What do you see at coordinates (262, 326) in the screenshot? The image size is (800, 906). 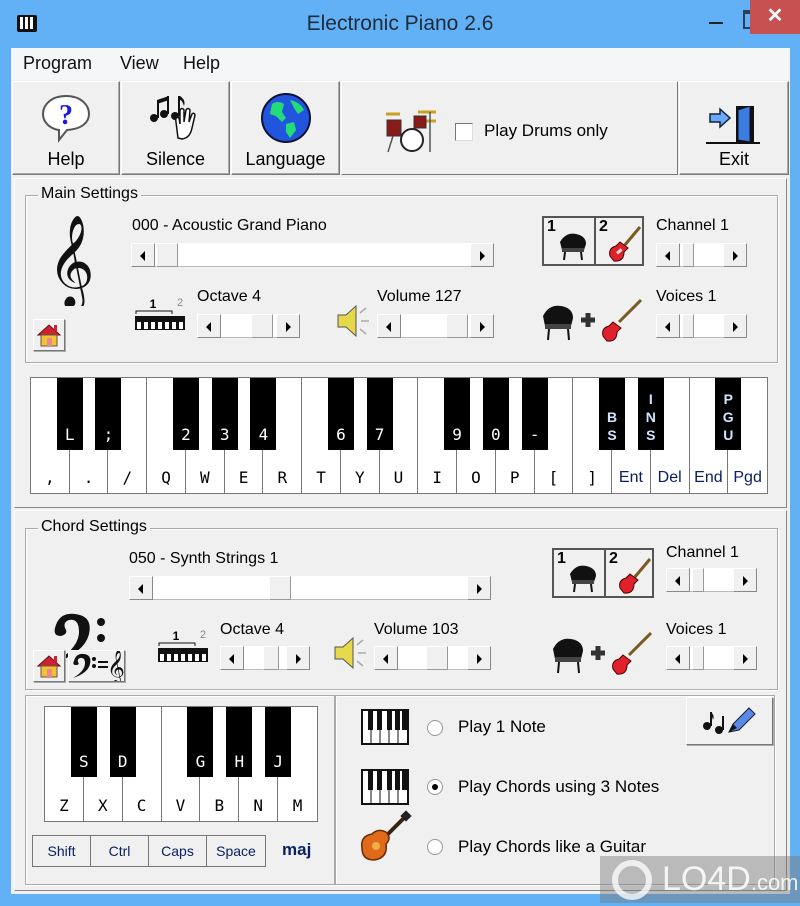 I see `main-octave-thumb` at bounding box center [262, 326].